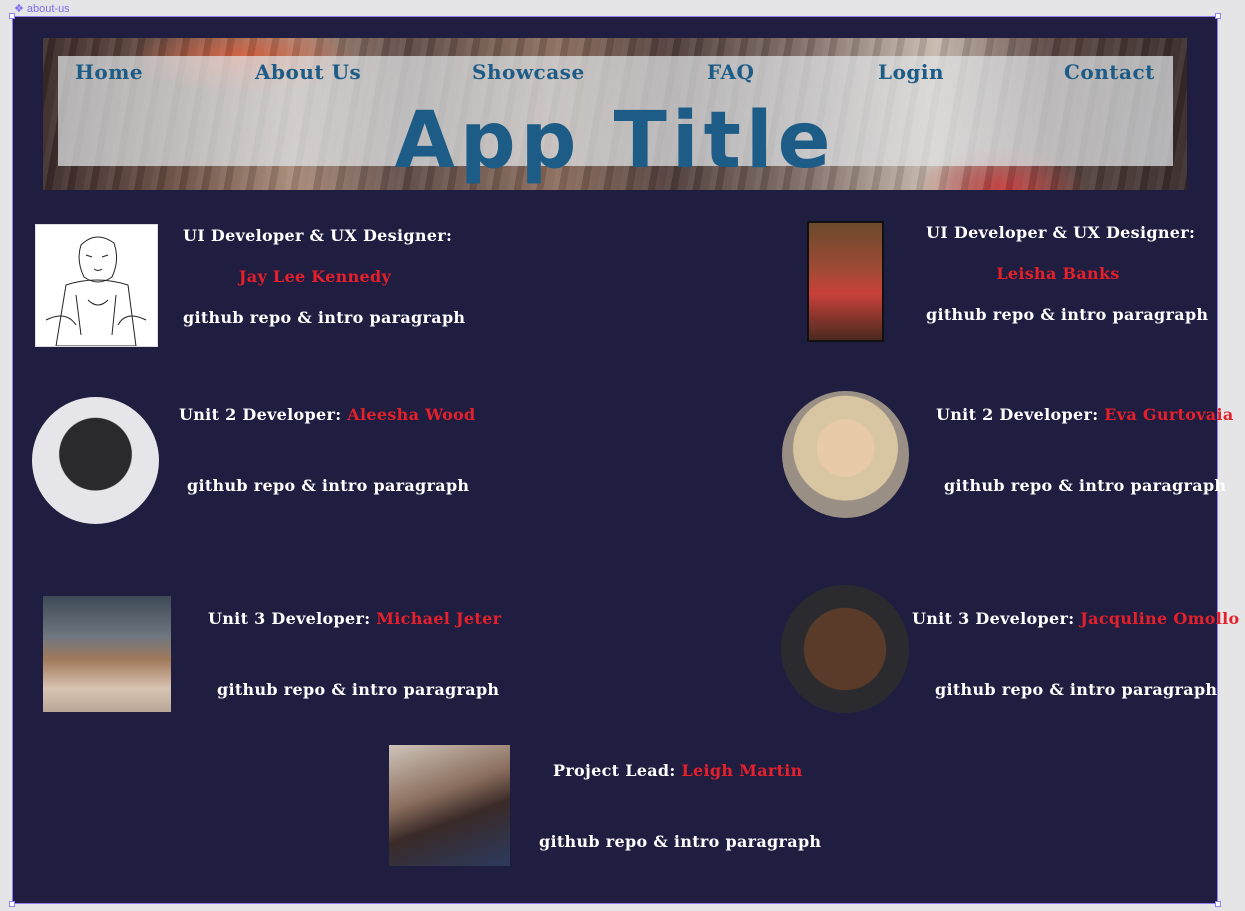 This screenshot has width=1245, height=911. I want to click on role-jay: UI Developer & UX Designer:, so click(318, 235).